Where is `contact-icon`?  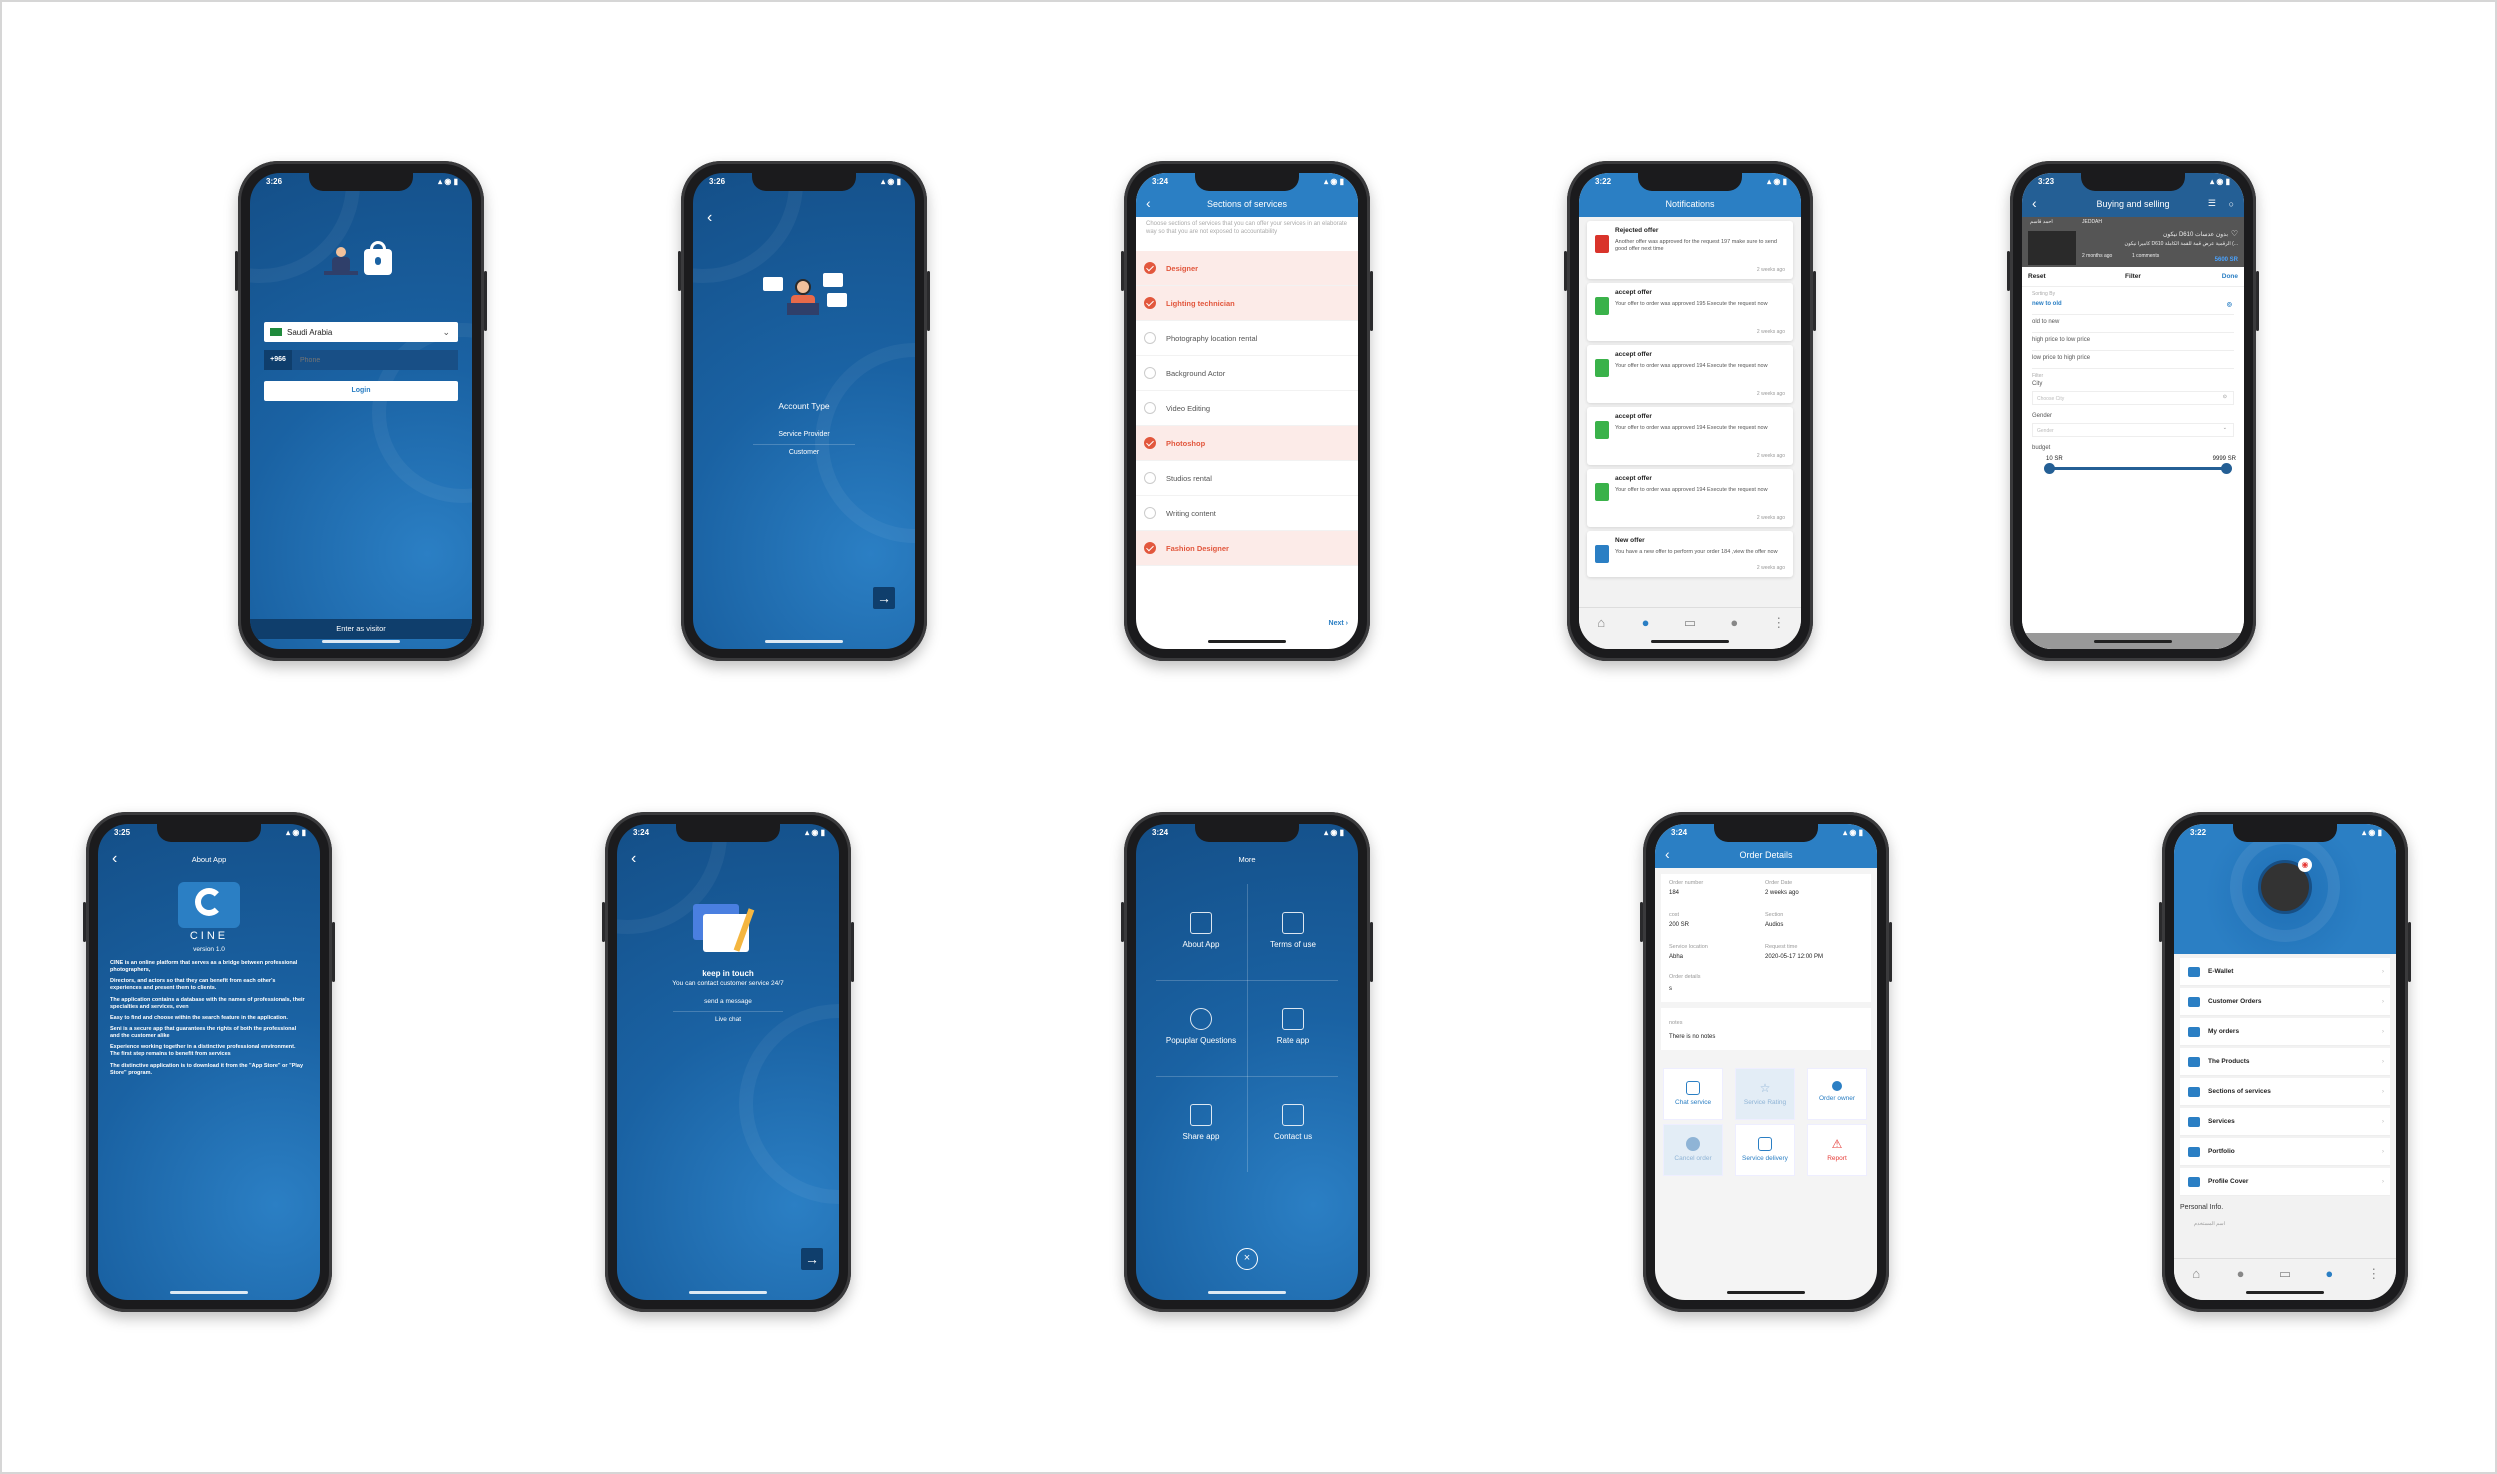 contact-icon is located at coordinates (1293, 1115).